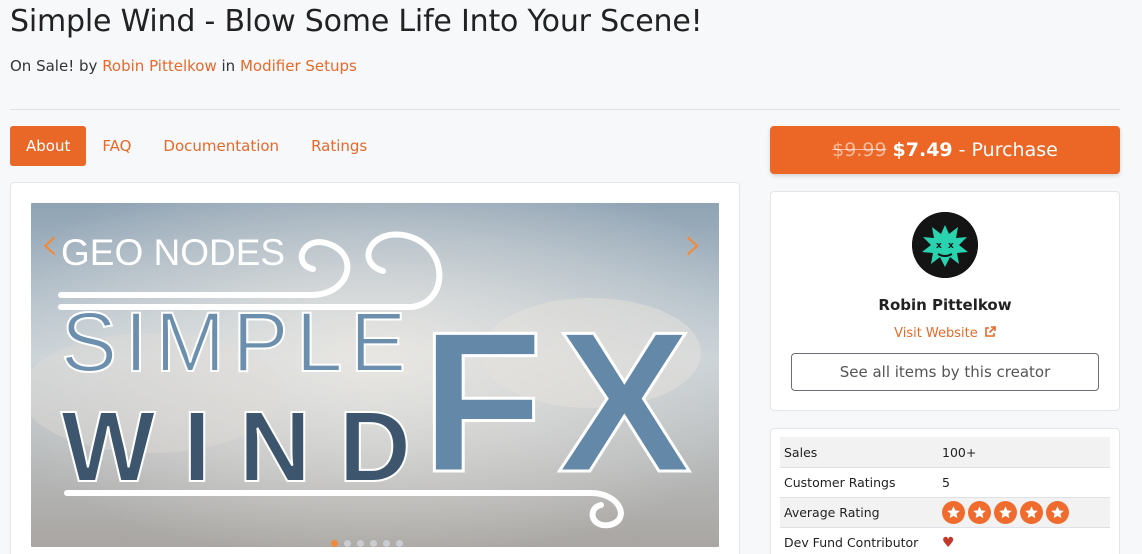  Describe the element at coordinates (922, 150) in the screenshot. I see `sale-price: $7.49` at that location.